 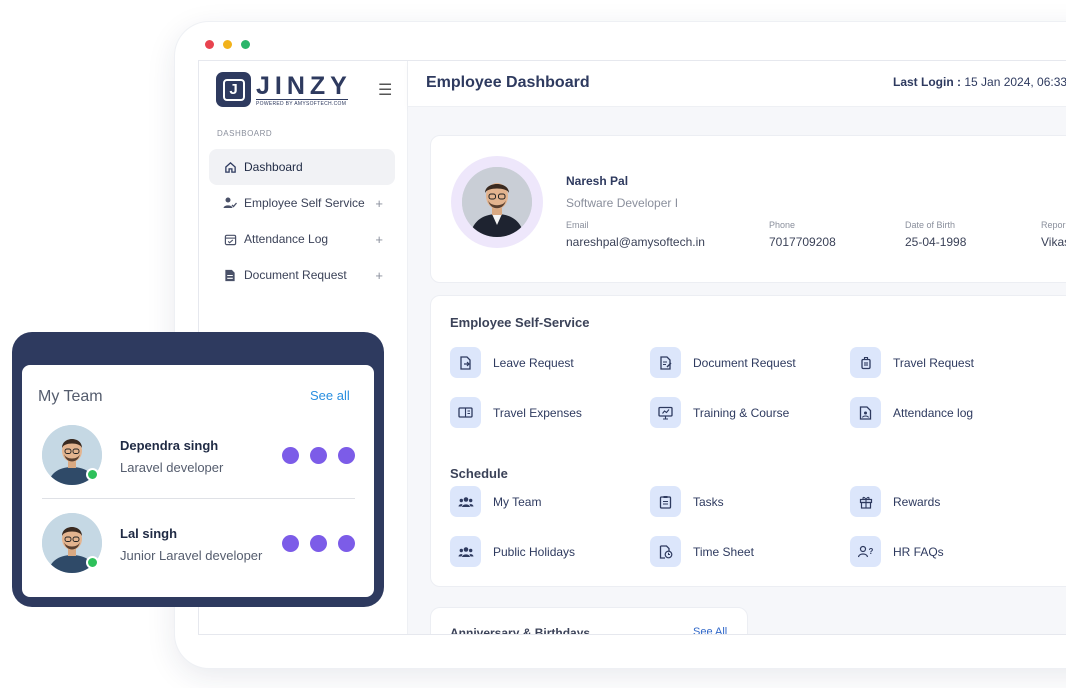 I want to click on faq-icon: ?, so click(x=865, y=551).